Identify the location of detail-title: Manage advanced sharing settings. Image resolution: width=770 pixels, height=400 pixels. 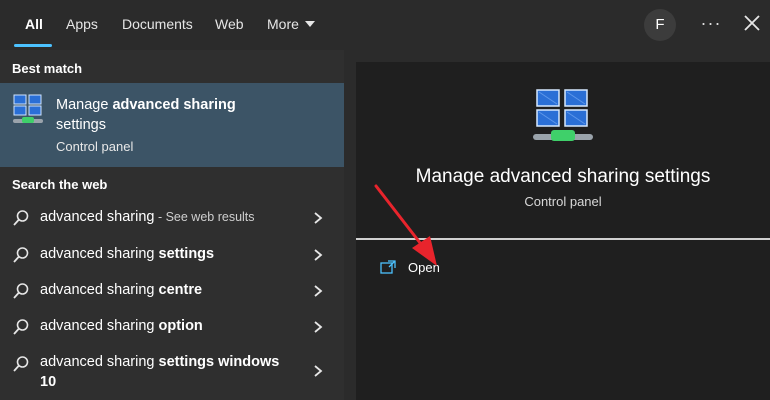
(563, 176).